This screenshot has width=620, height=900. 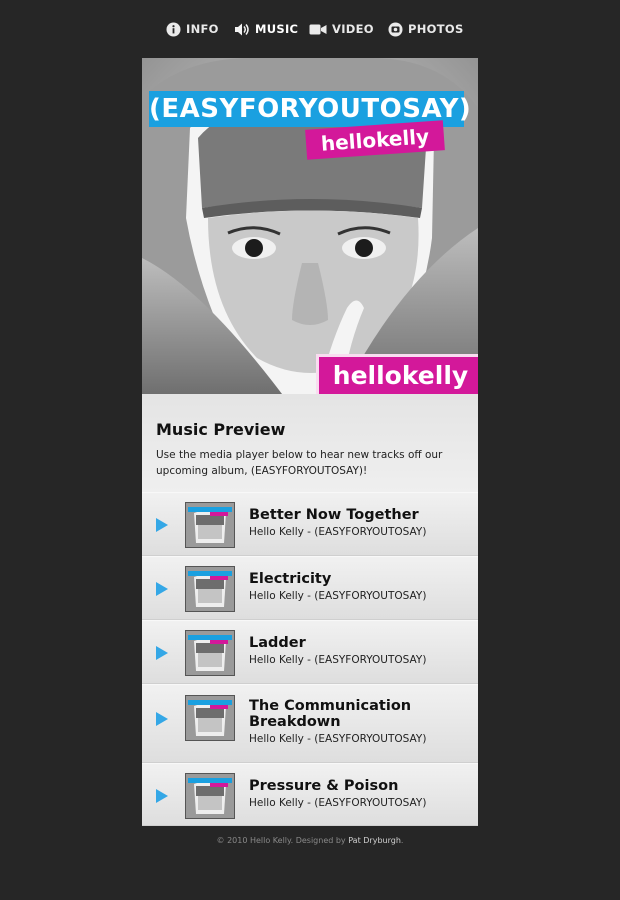 What do you see at coordinates (173, 29) in the screenshot?
I see `info-icon` at bounding box center [173, 29].